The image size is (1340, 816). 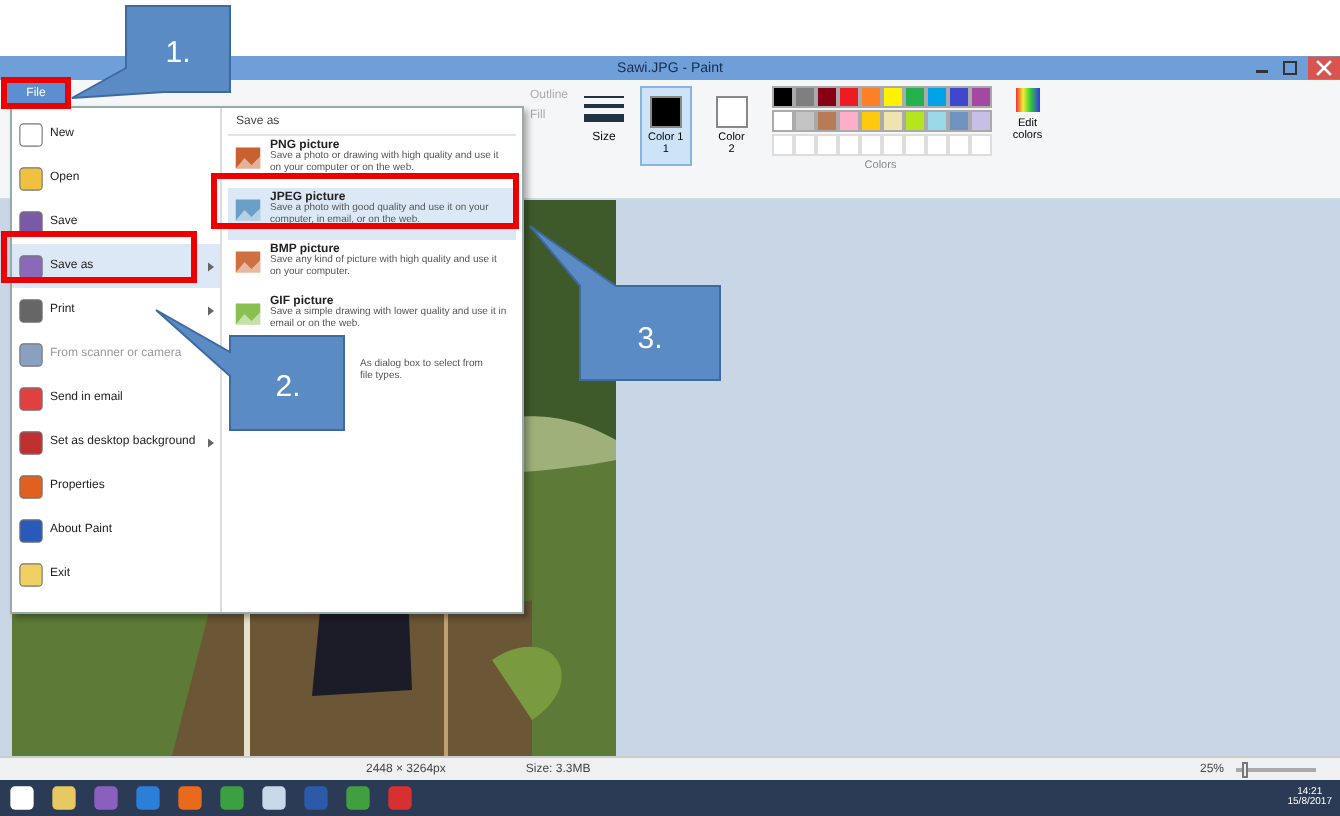 I want to click on landscape-image-icon, so click(x=248, y=210).